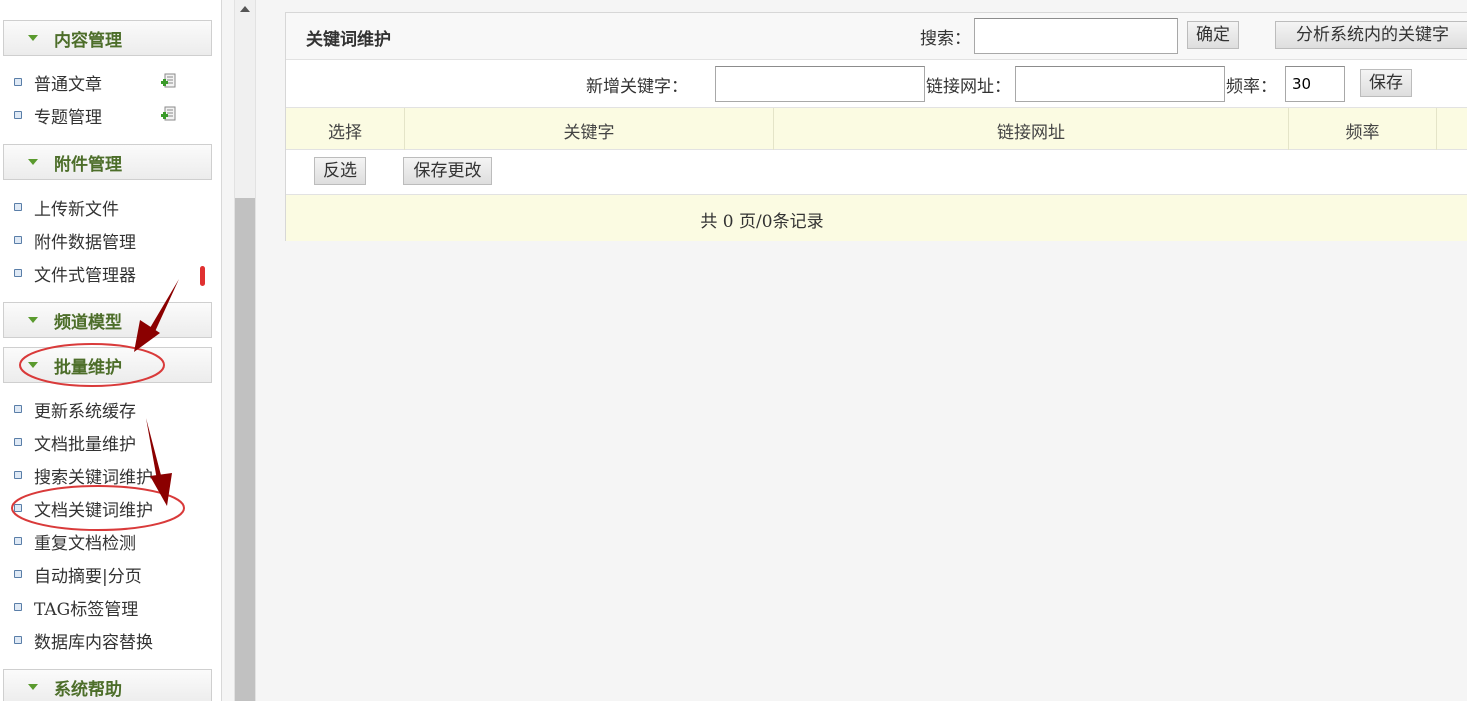  I want to click on sidebar-item-label: 数据库内容替换, so click(93, 642).